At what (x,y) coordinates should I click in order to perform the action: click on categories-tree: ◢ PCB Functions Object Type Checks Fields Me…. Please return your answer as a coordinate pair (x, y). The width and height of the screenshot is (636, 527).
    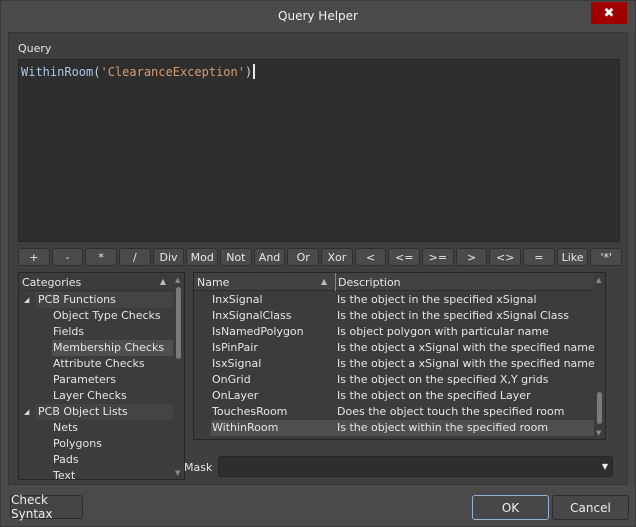
    Looking at the image, I should click on (96, 386).